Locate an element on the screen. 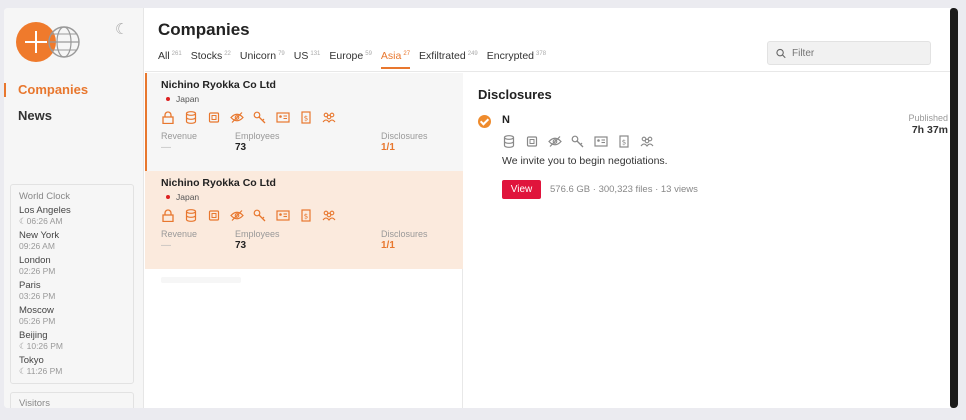 The height and width of the screenshot is (420, 966). disclosure-icons: $ is located at coordinates (578, 141).